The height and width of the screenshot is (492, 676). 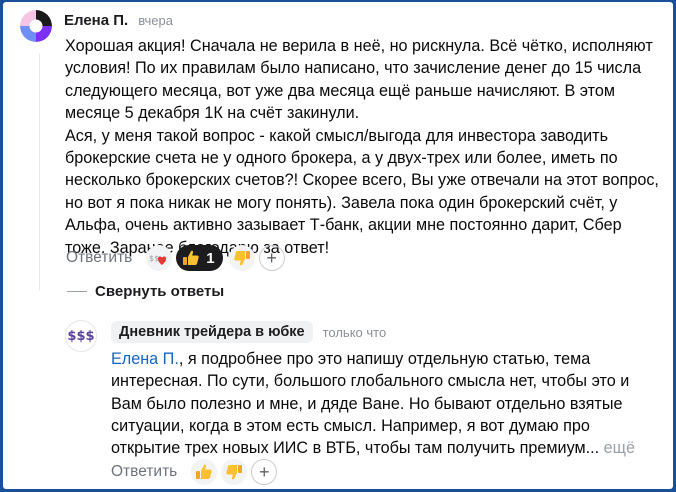 I want to click on reaction-money-heart: $$, so click(x=159, y=258).